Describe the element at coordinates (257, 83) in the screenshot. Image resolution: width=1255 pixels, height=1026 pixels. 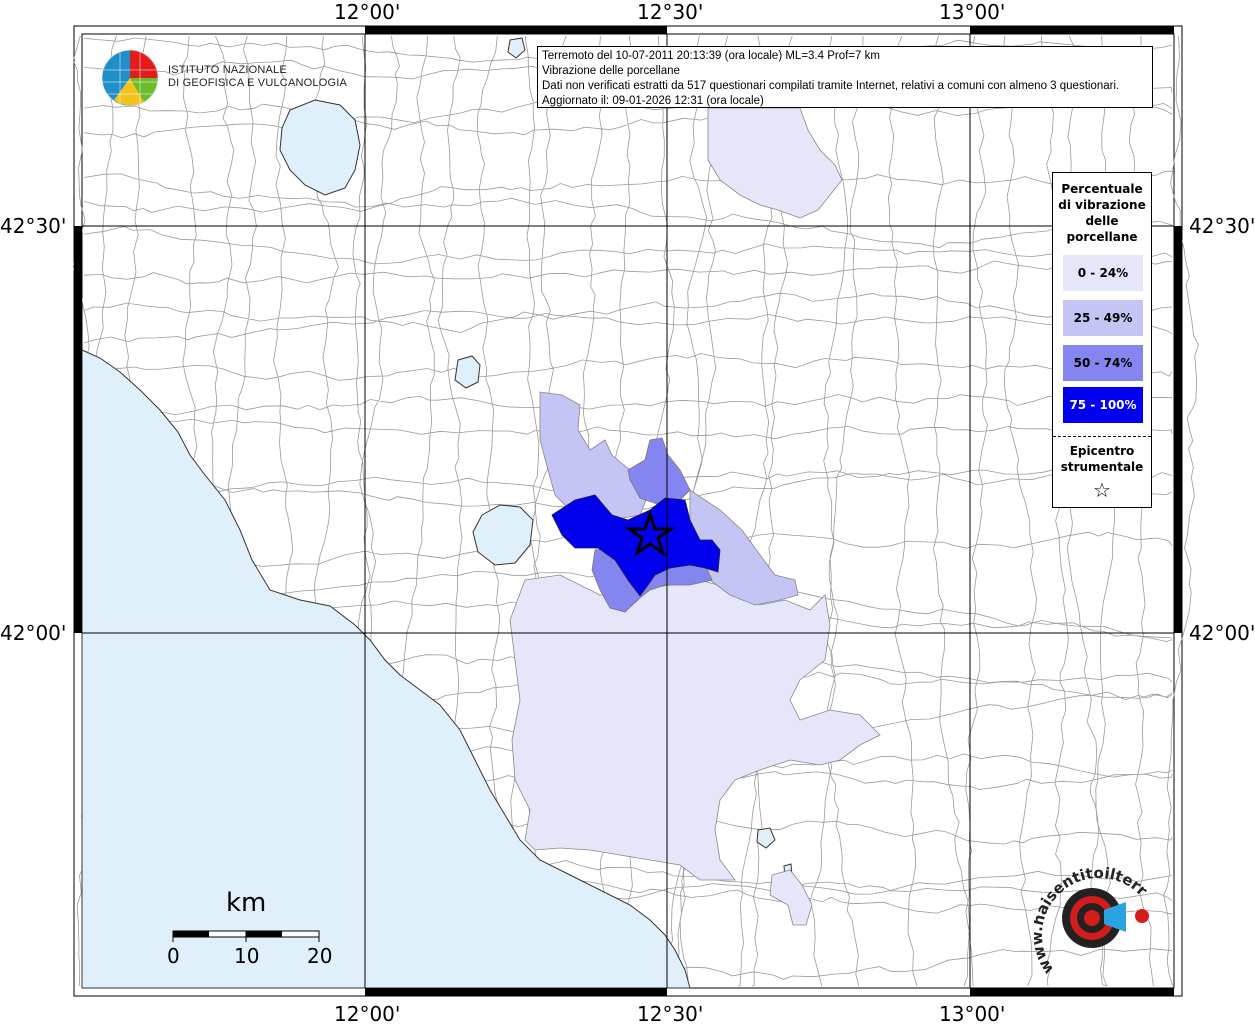
I see `ingv-name-line2: DI GEOFISICA E VULCANOLOGIA` at that location.